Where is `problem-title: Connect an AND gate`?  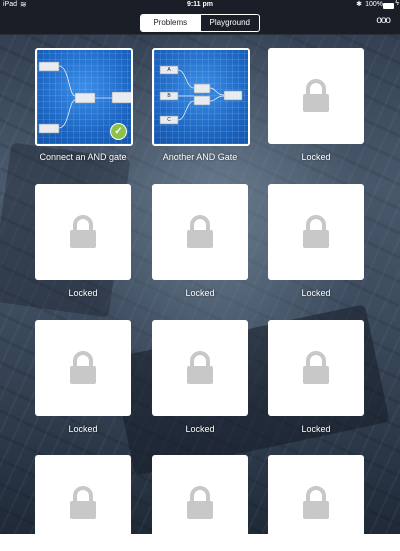
problem-title: Connect an AND gate is located at coordinates (83, 157).